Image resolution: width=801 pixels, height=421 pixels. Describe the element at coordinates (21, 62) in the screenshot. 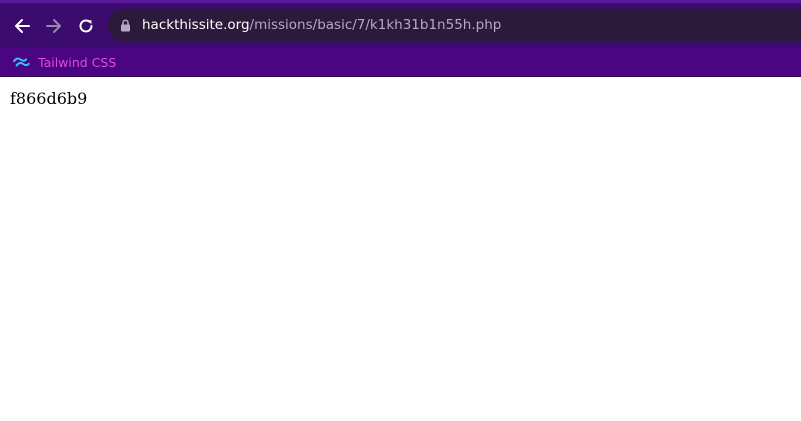

I see `tailwind-icon` at that location.